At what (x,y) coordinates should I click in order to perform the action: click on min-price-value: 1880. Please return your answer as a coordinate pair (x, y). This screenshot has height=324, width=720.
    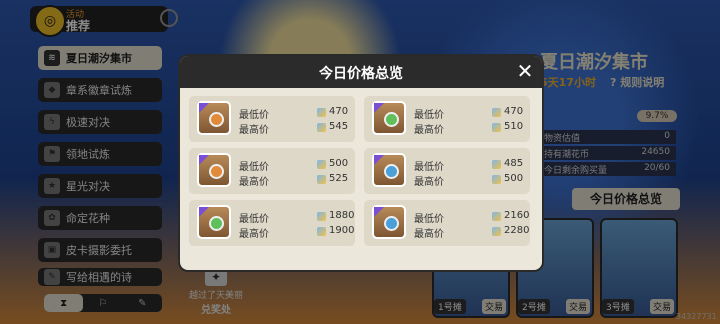
    Looking at the image, I should click on (342, 215).